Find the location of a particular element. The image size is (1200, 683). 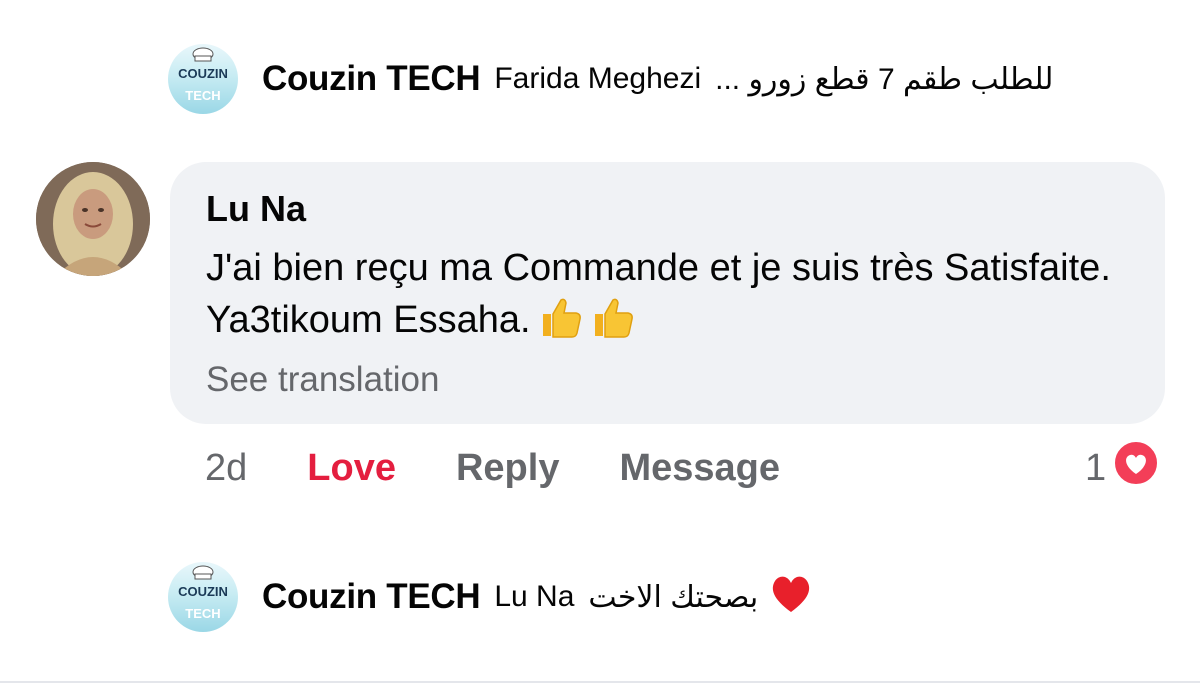

user-avatar is located at coordinates (93, 219).